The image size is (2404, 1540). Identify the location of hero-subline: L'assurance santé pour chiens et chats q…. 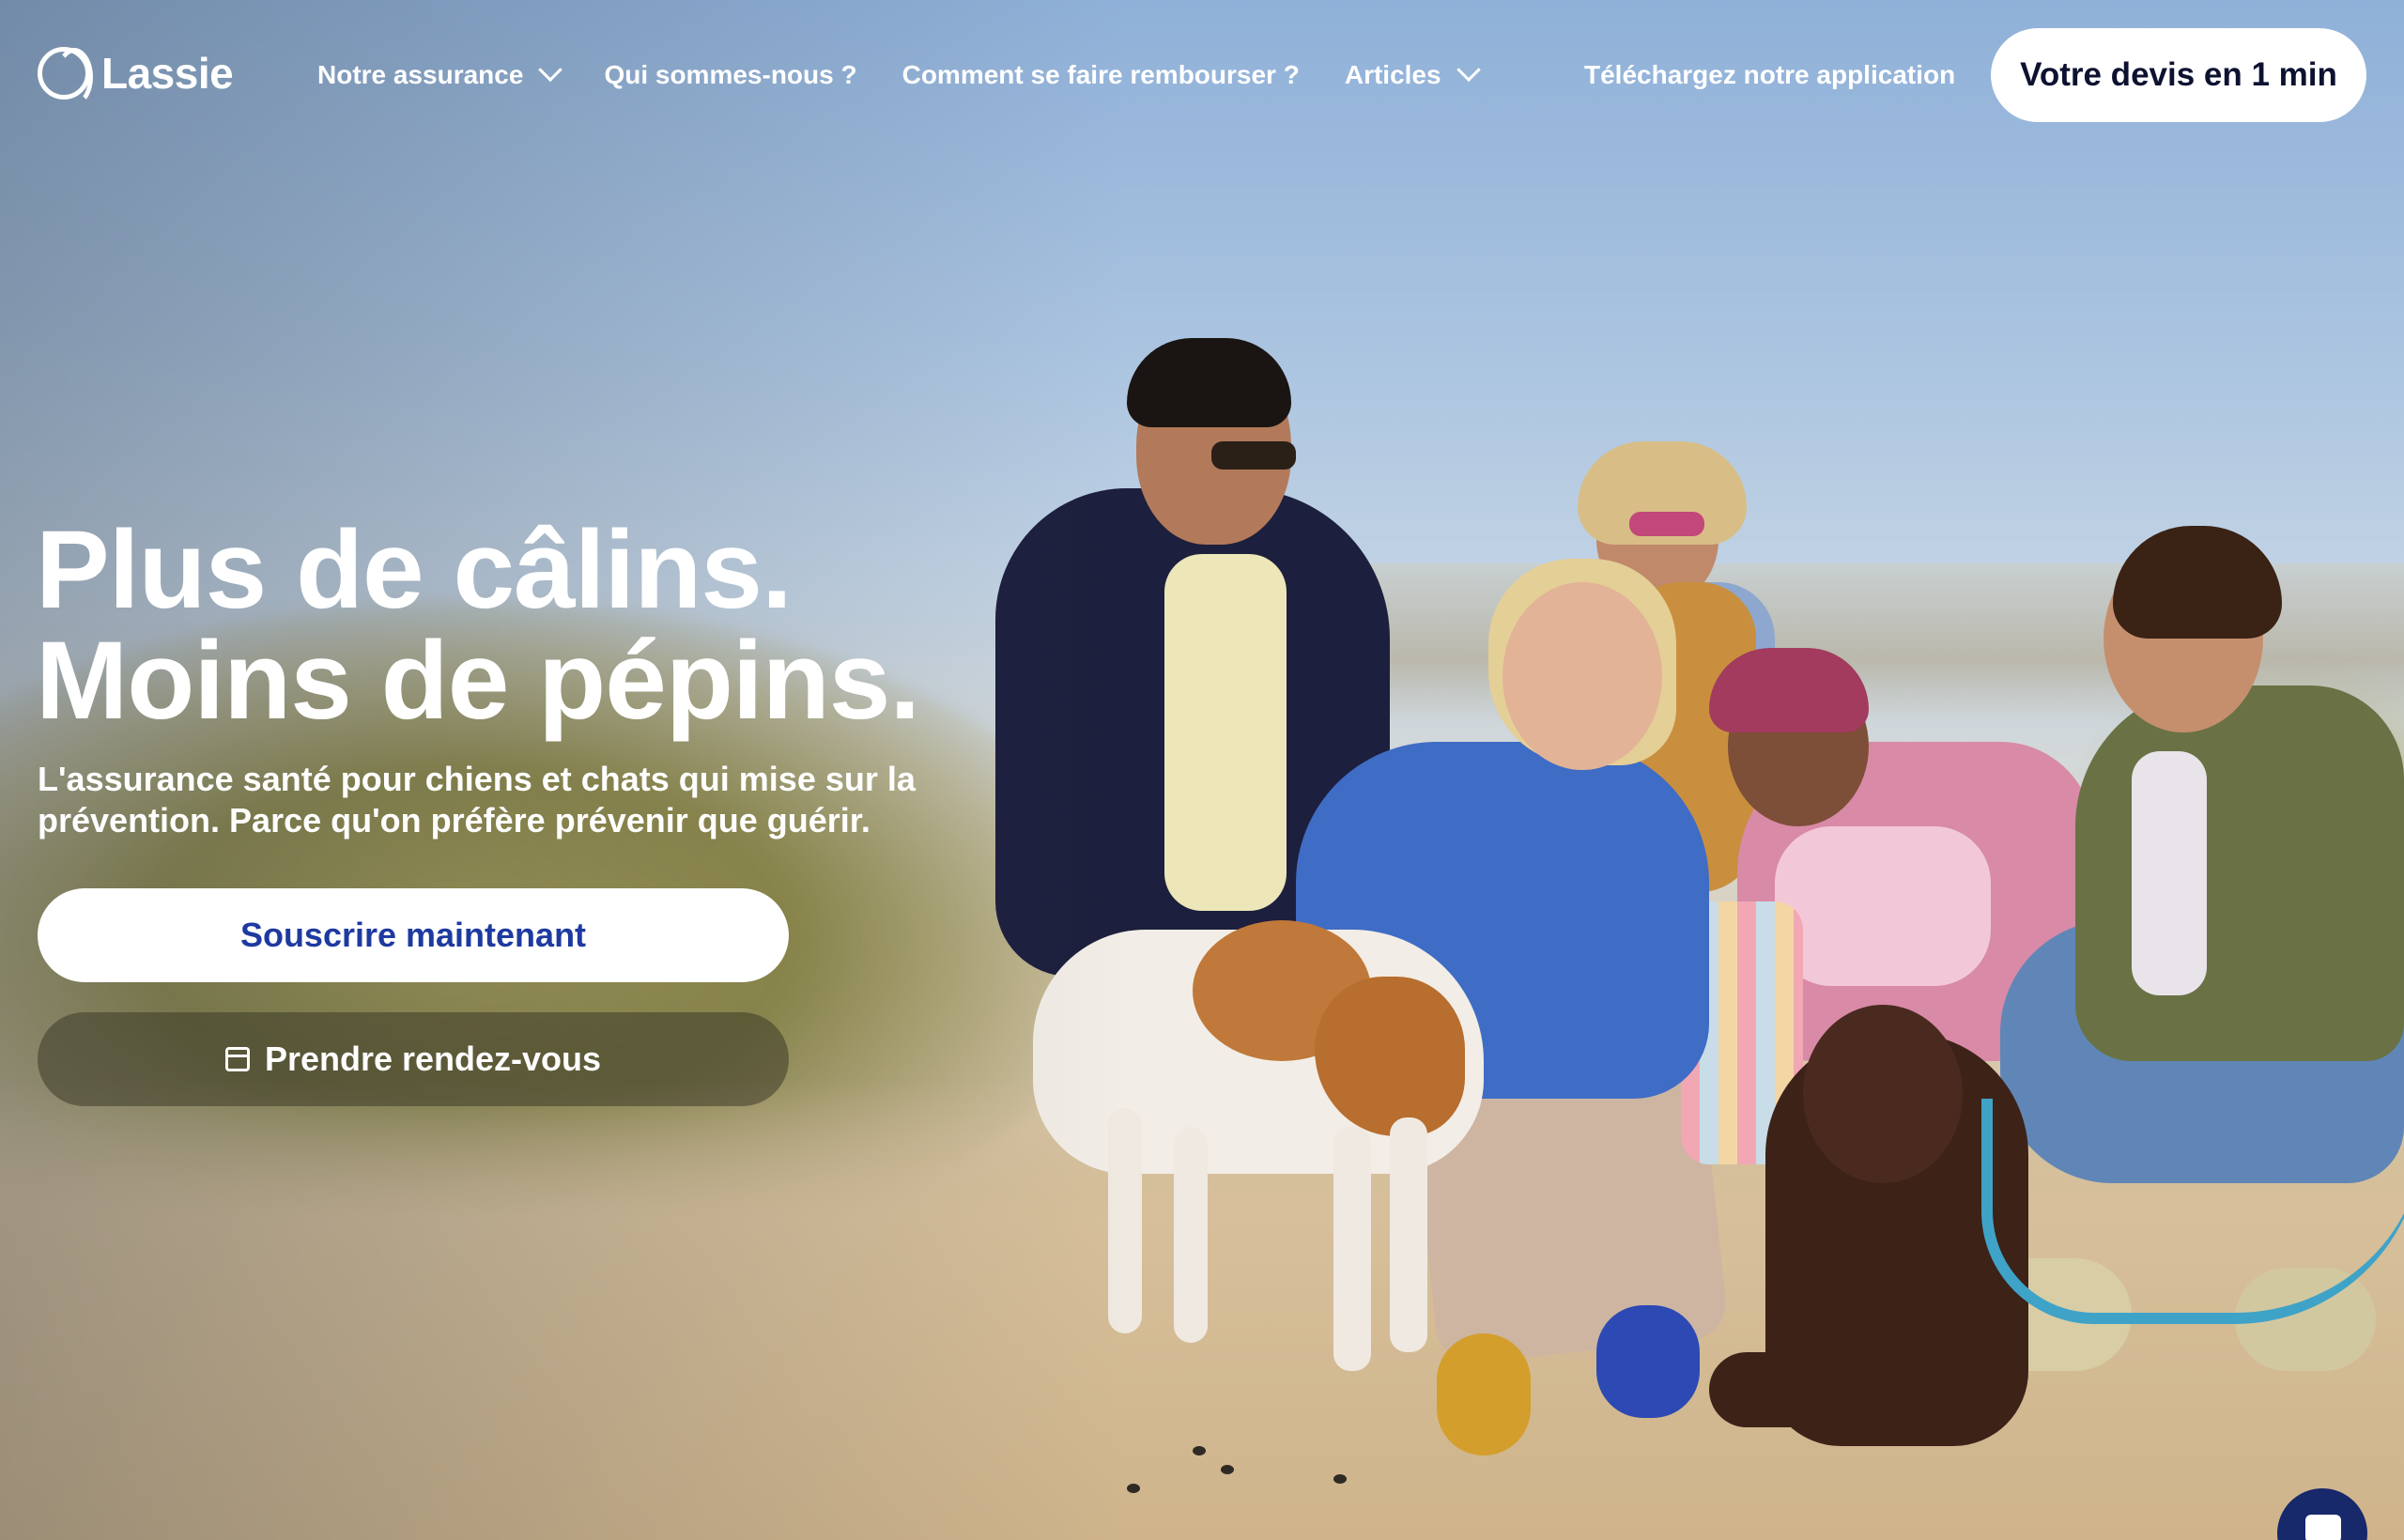
(488, 800).